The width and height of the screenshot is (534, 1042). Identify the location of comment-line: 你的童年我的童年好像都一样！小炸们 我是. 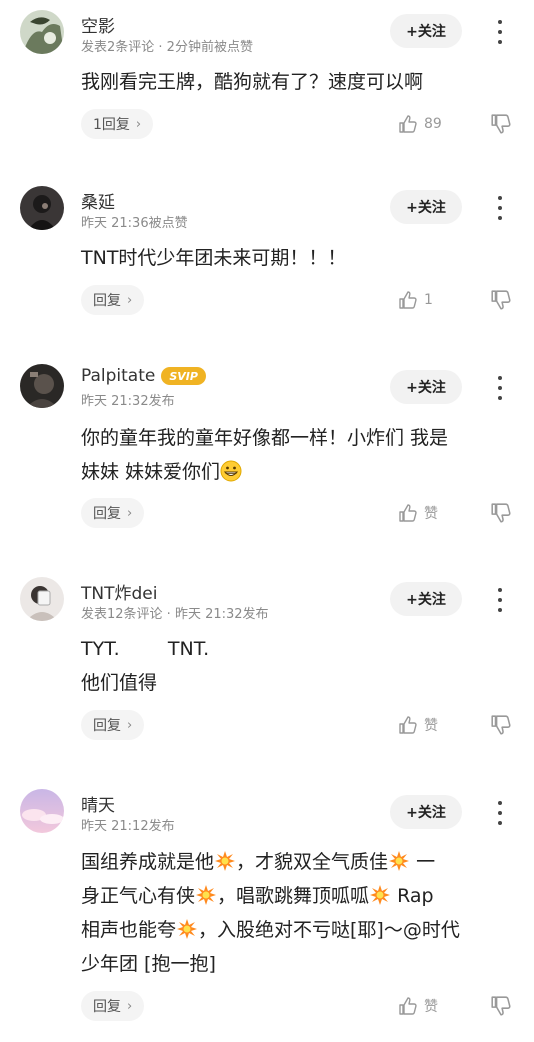
(265, 438).